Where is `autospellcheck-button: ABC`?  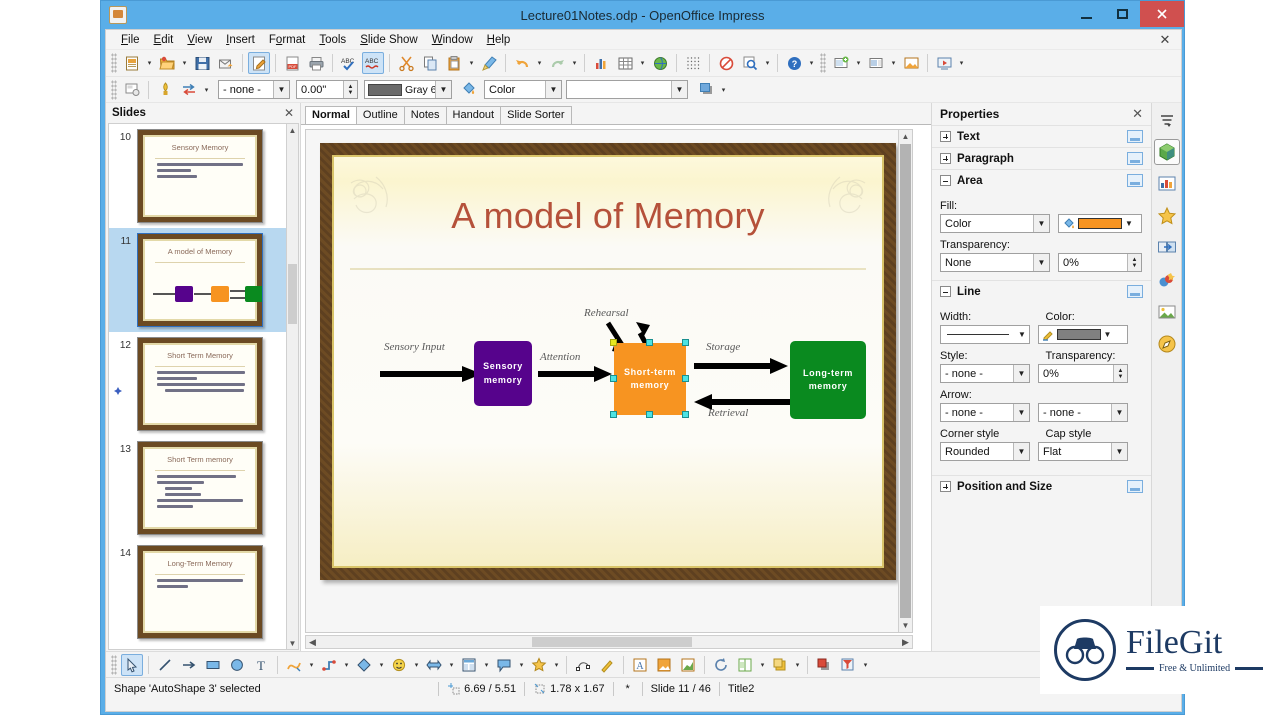 autospellcheck-button: ABC is located at coordinates (373, 63).